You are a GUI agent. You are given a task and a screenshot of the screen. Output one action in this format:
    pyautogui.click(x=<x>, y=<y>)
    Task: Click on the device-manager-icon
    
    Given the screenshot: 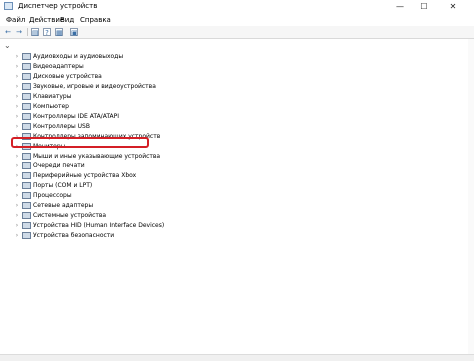 What is the action you would take?
    pyautogui.click(x=8, y=6)
    